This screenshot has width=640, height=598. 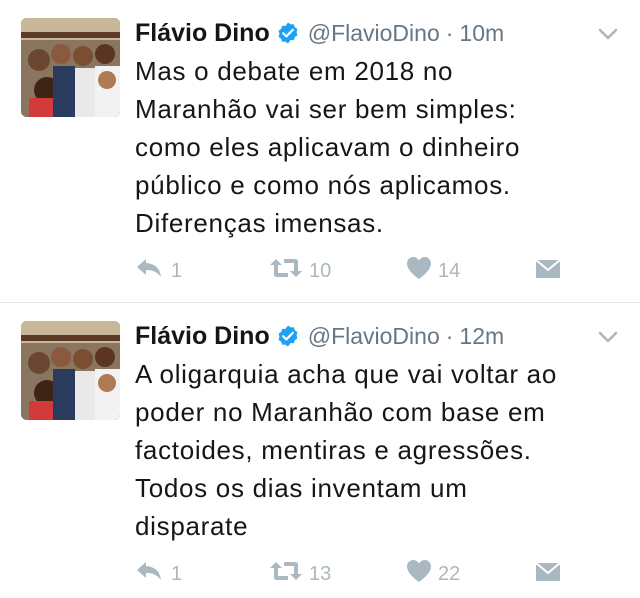 What do you see at coordinates (377, 574) in the screenshot?
I see `tweet-actions: 1 13 22` at bounding box center [377, 574].